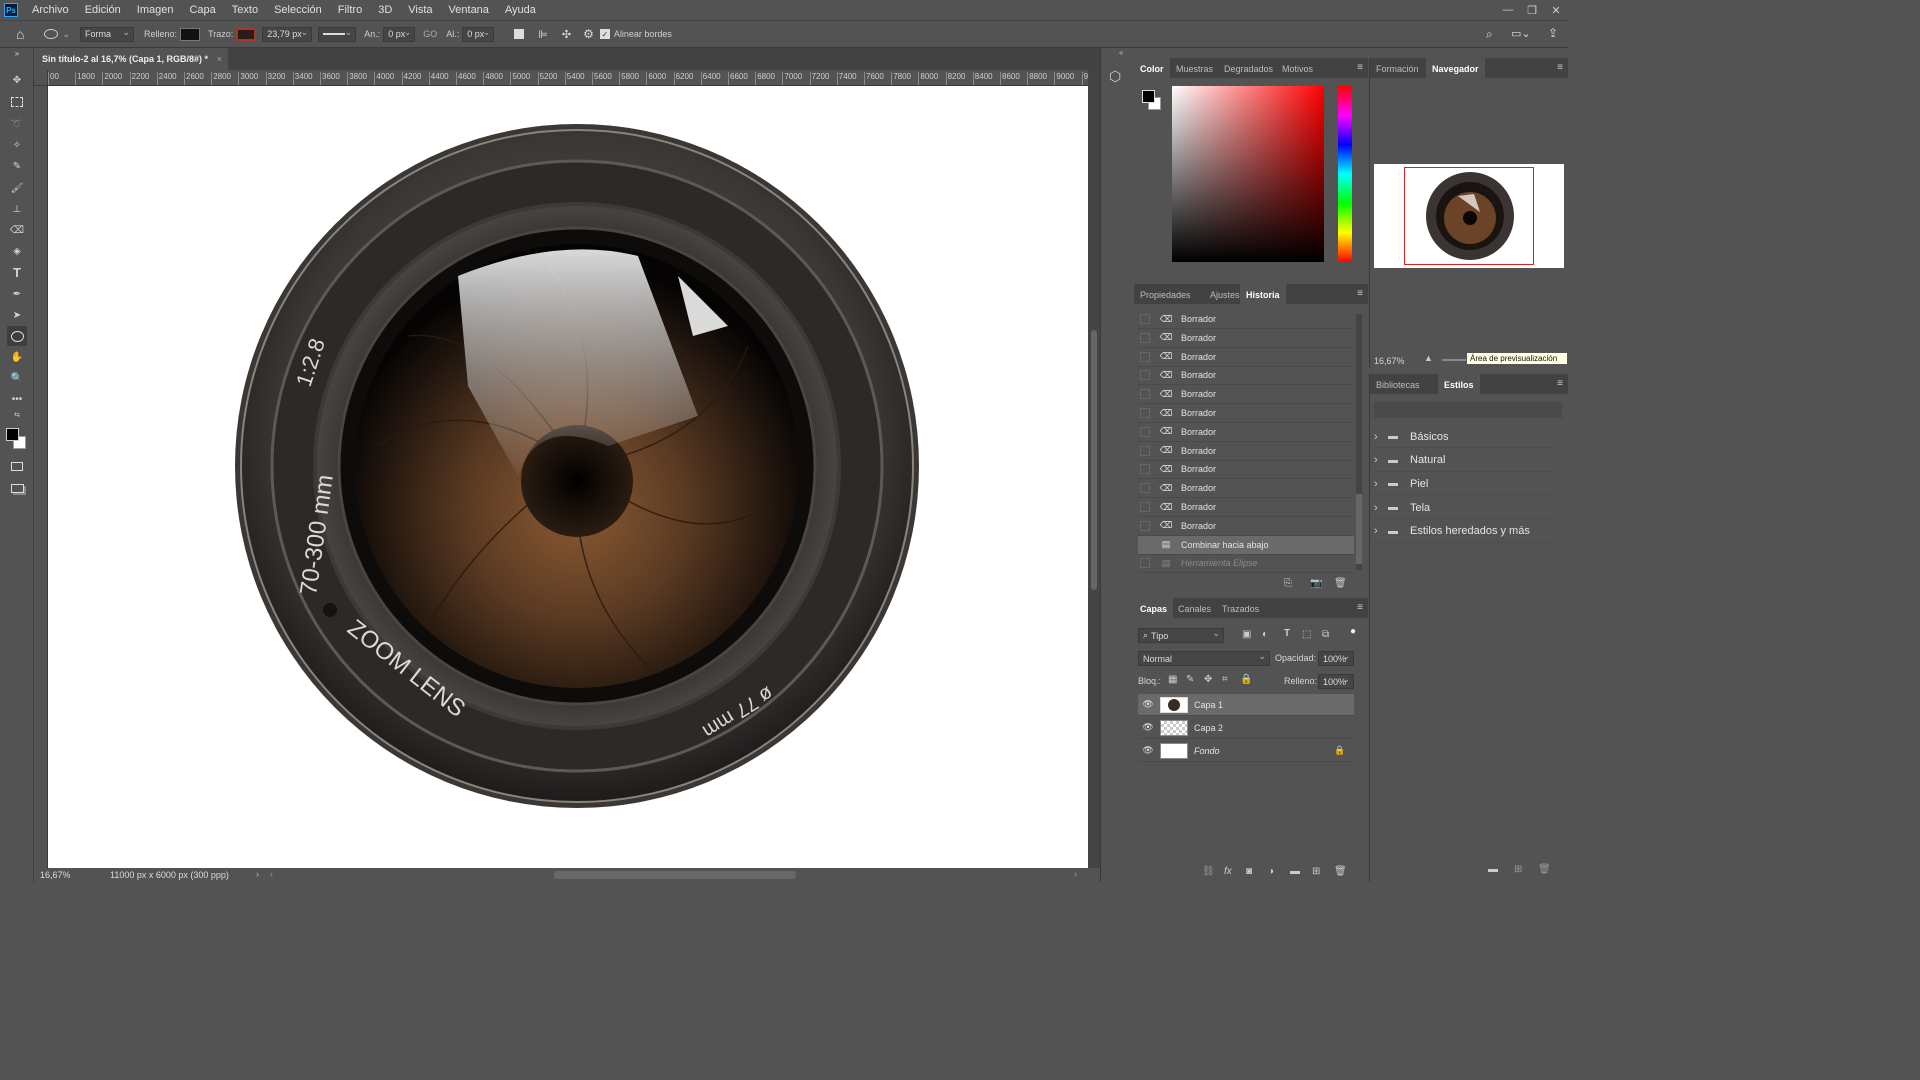 The height and width of the screenshot is (1080, 1920). Describe the element at coordinates (1325, 634) in the screenshot. I see `filter-smart-object-icon: ⧉` at that location.